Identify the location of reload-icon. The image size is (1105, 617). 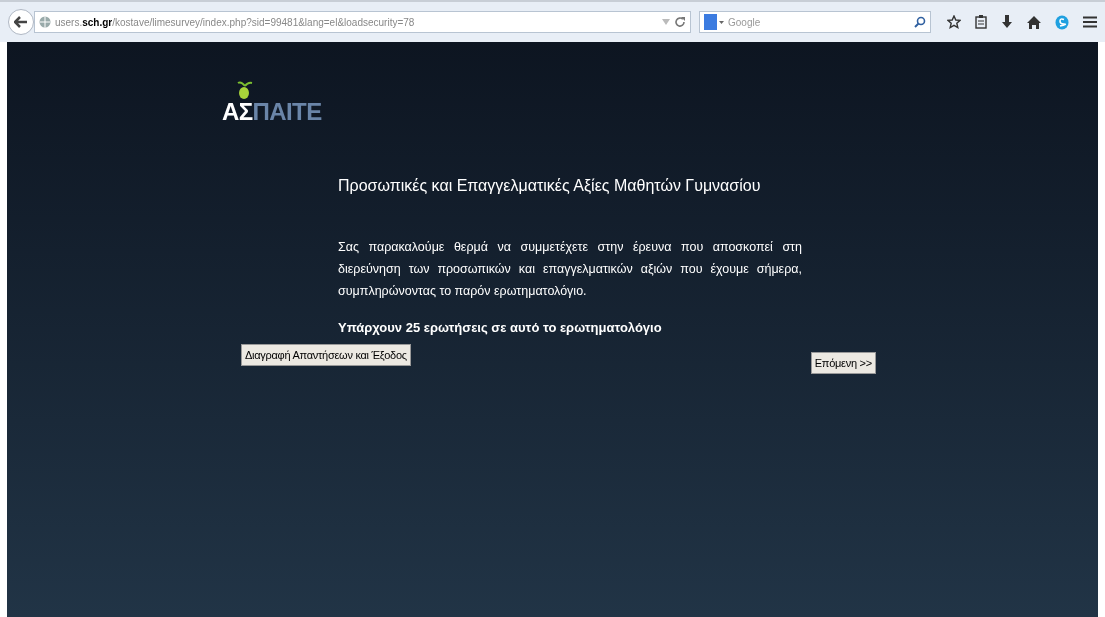
(680, 22).